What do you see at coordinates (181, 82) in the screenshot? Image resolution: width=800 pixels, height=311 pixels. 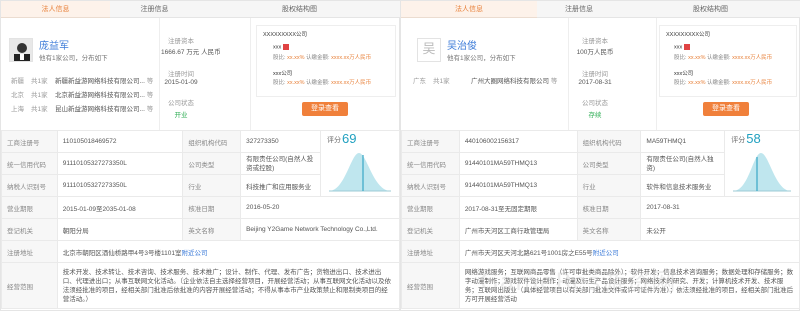 I see `date-value: 2015-01-09` at bounding box center [181, 82].